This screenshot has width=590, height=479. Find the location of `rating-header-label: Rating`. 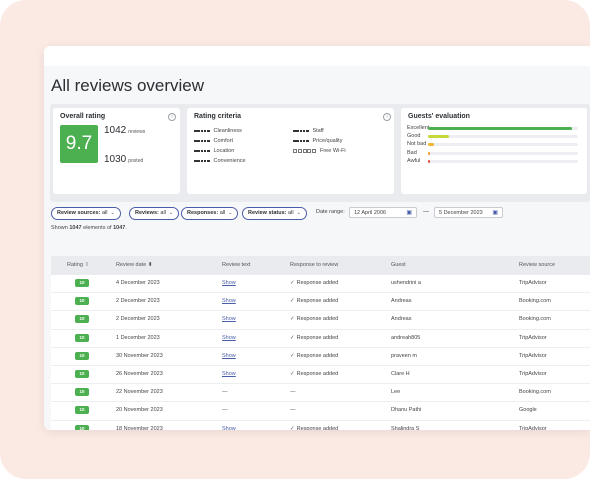

rating-header-label: Rating is located at coordinates (75, 265).